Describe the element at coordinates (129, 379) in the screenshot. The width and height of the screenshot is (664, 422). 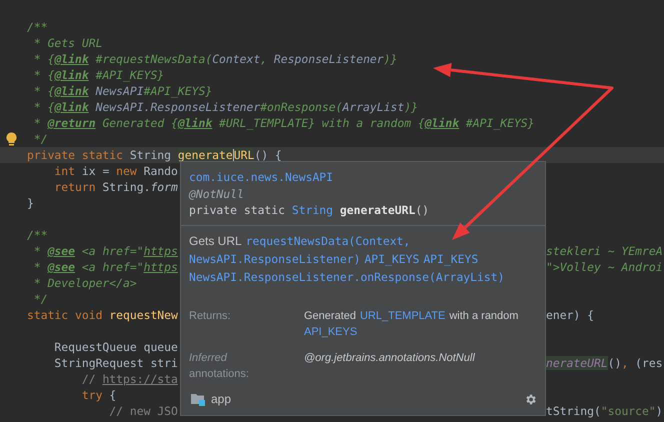
I see `code-line: // https://sta` at that location.